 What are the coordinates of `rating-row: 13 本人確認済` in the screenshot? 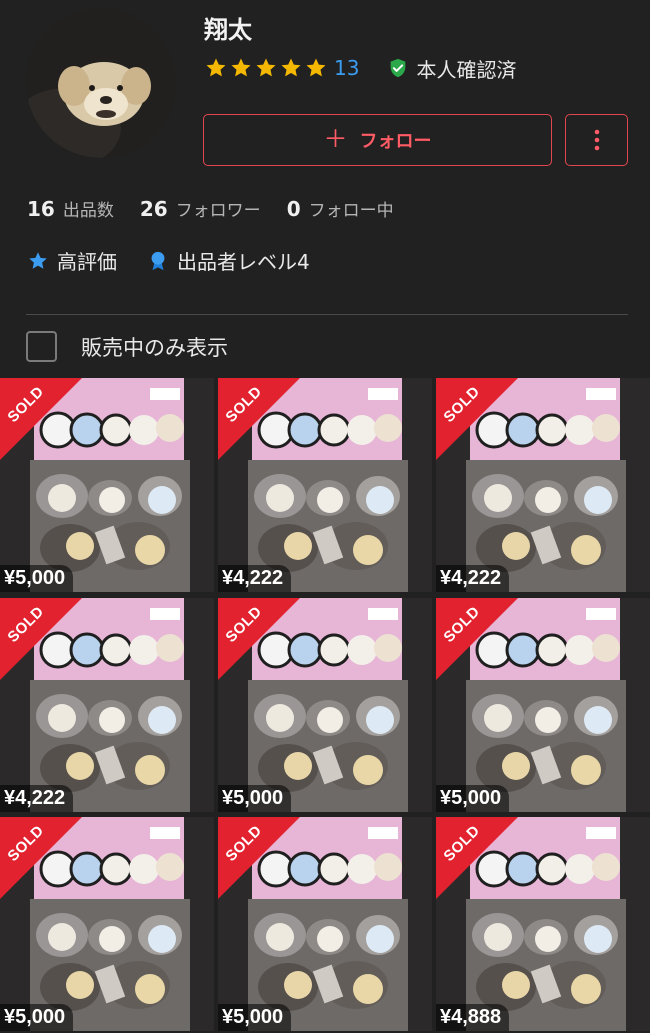 It's located at (360, 68).